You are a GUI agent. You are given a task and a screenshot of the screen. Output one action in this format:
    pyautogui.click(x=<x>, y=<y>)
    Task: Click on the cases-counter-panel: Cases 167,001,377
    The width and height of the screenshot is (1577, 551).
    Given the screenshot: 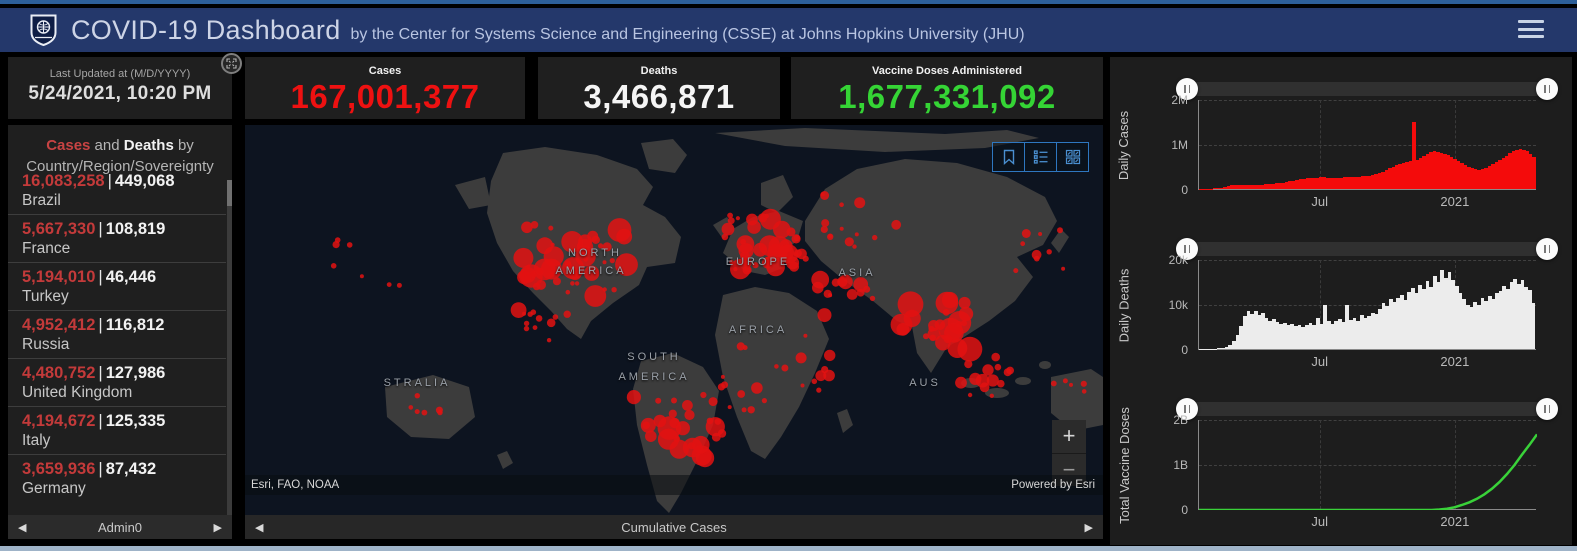 What is the action you would take?
    pyautogui.click(x=385, y=88)
    